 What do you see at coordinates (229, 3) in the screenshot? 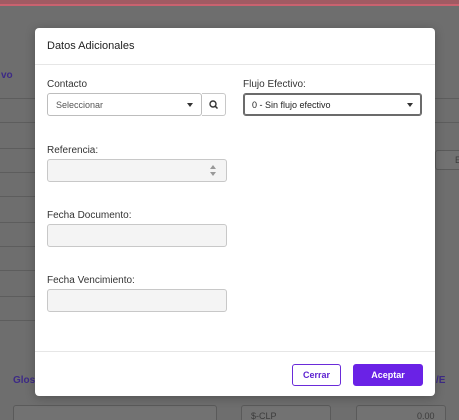
I see `app-top-bar` at bounding box center [229, 3].